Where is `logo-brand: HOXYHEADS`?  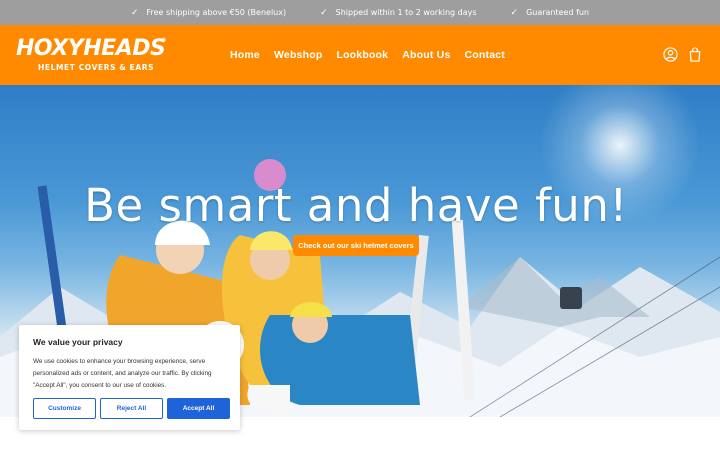 logo-brand: HOXYHEADS is located at coordinates (91, 48).